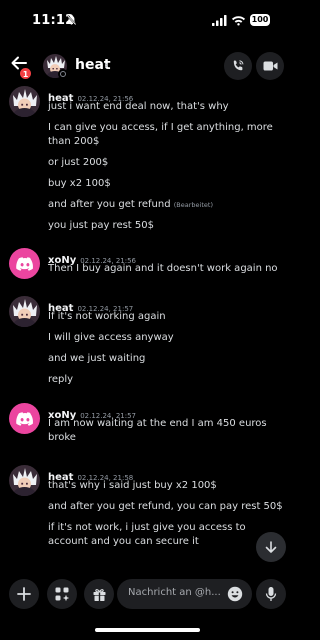 This screenshot has height=640, width=320. I want to click on plus-icon, so click(24, 594).